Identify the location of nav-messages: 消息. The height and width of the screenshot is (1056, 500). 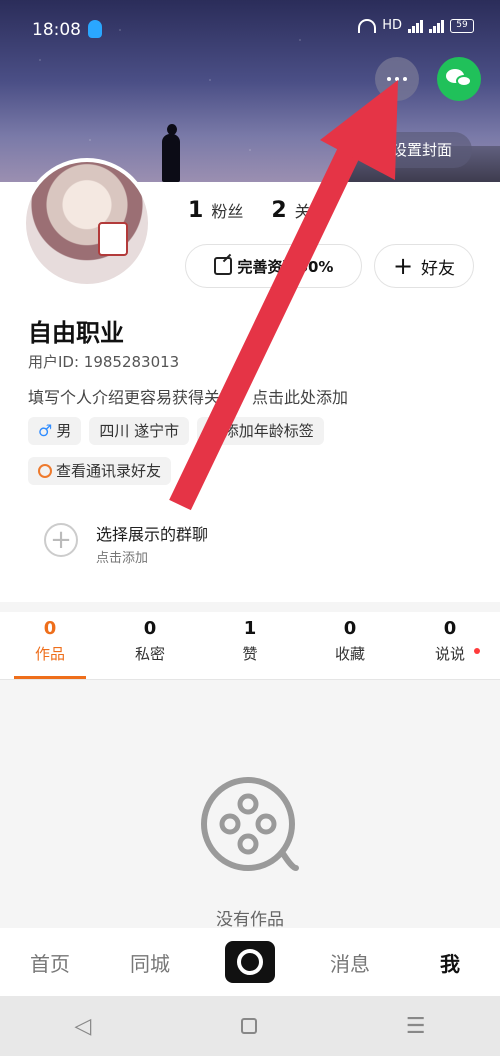
(350, 962).